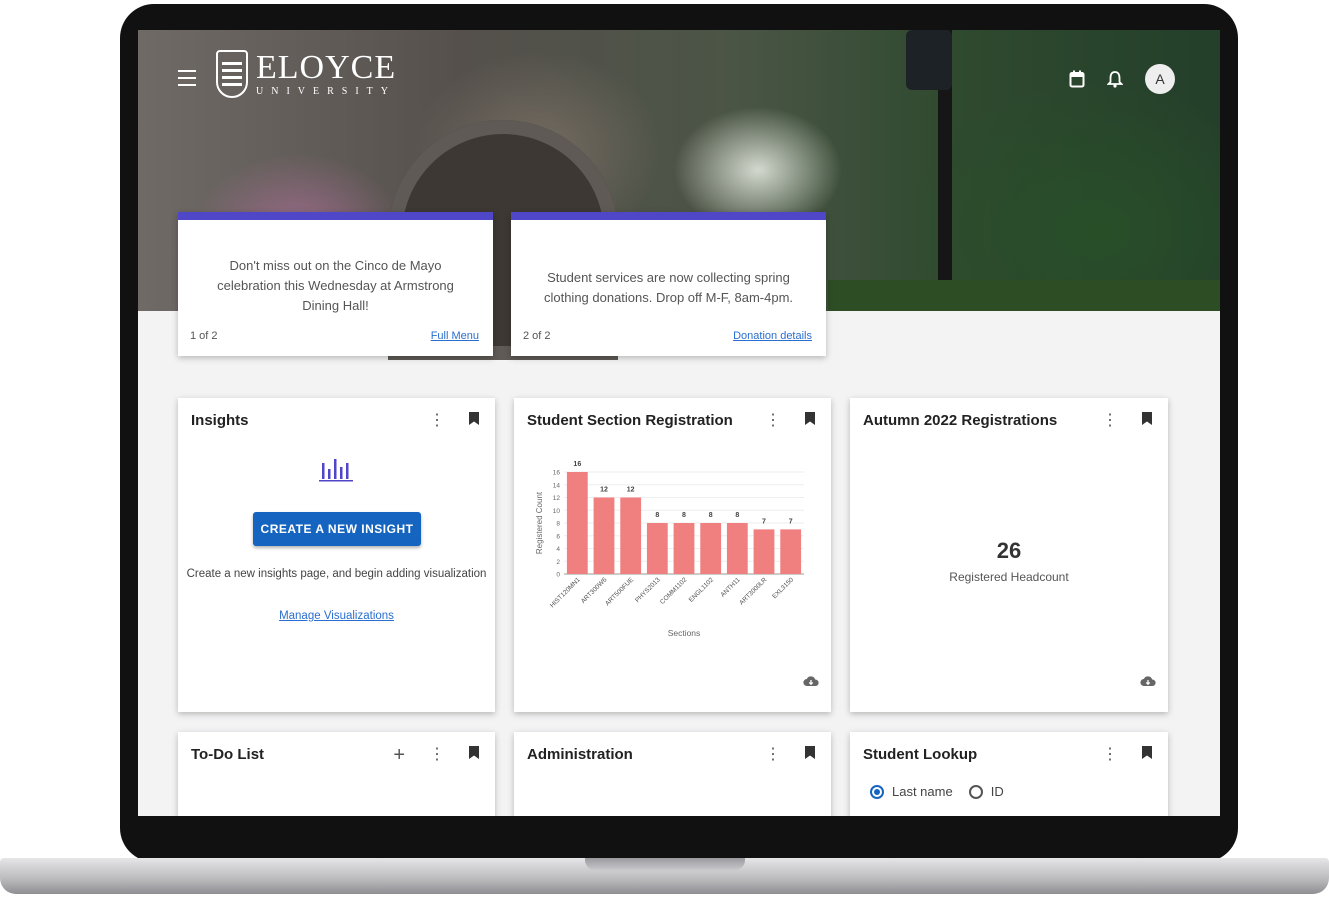 The height and width of the screenshot is (904, 1329). What do you see at coordinates (228, 754) in the screenshot?
I see `card-title: To-Do List` at bounding box center [228, 754].